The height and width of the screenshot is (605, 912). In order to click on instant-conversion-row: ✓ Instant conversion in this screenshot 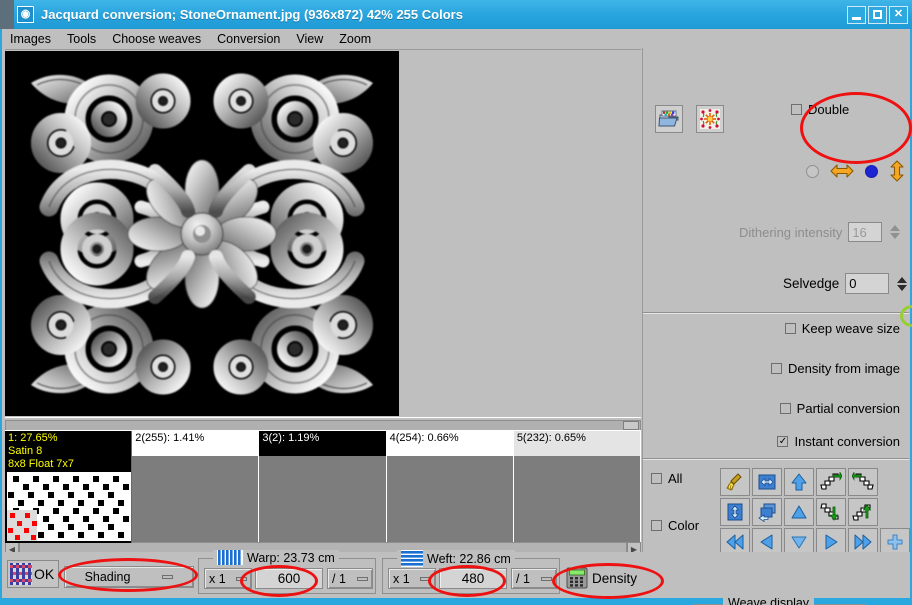, I will do `click(838, 441)`.